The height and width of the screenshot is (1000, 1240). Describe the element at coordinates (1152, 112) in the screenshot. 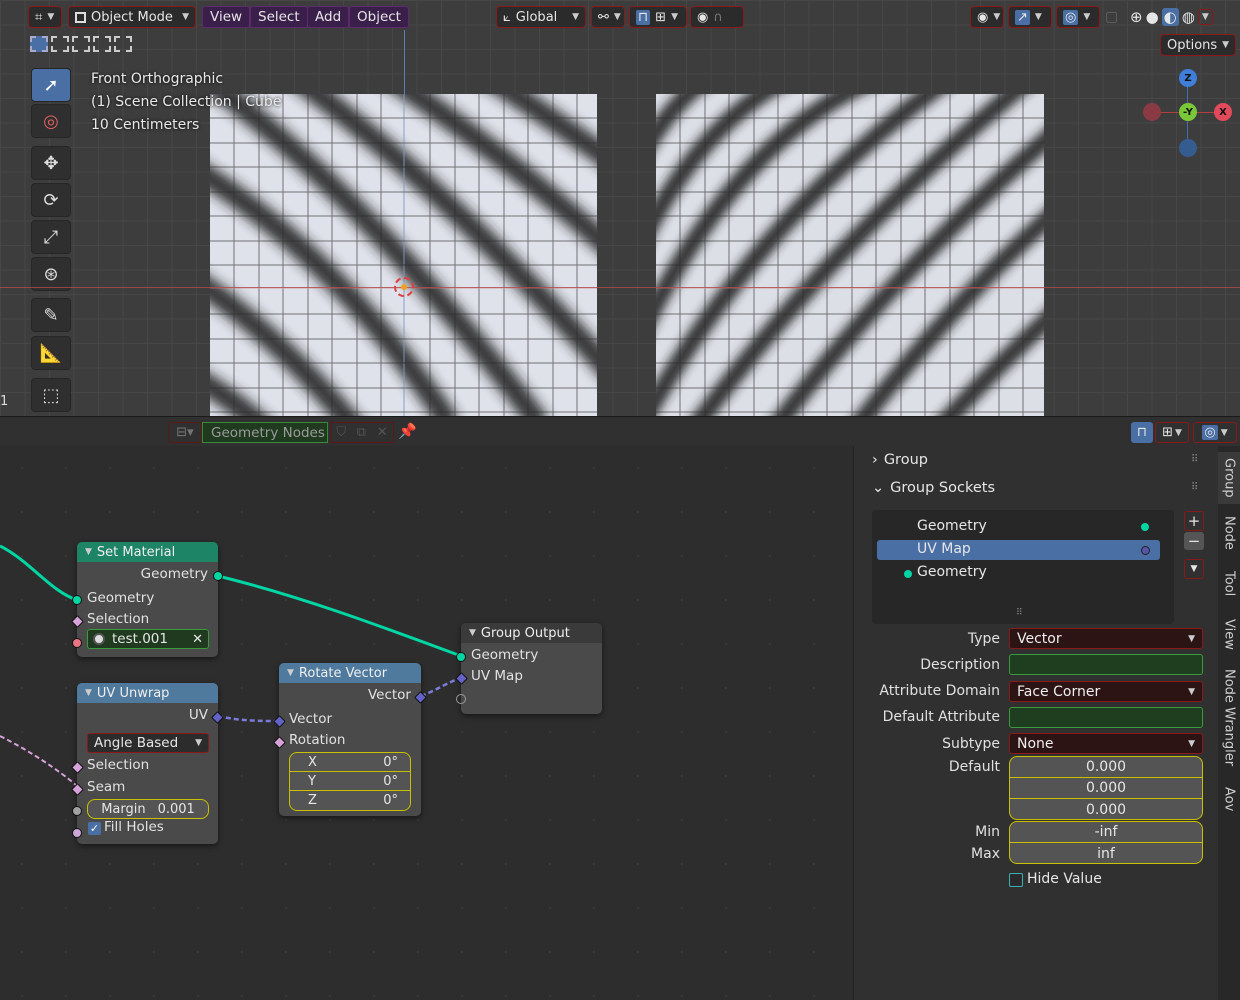

I see `gizmo-neg-x-axis` at that location.